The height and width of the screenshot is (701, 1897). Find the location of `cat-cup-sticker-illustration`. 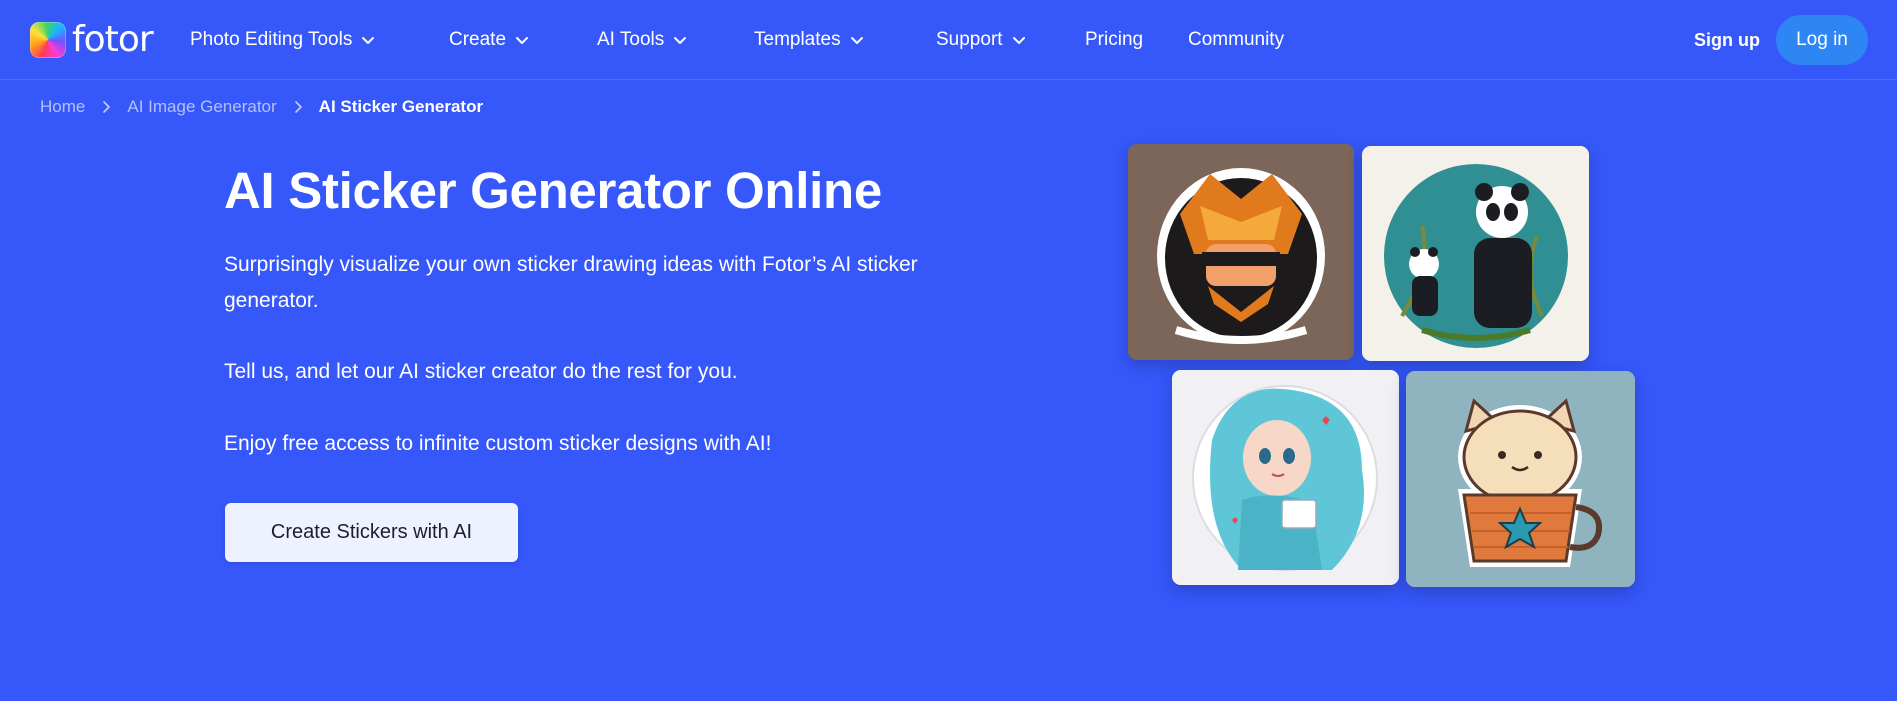

cat-cup-sticker-illustration is located at coordinates (1520, 479).